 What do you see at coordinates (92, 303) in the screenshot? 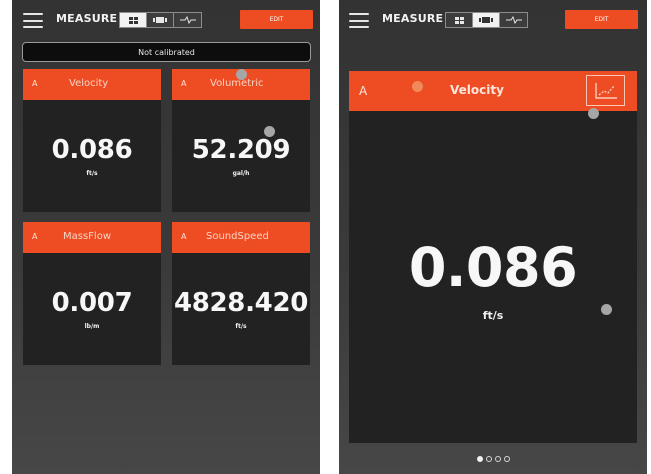
I see `tile-value: 0.007` at bounding box center [92, 303].